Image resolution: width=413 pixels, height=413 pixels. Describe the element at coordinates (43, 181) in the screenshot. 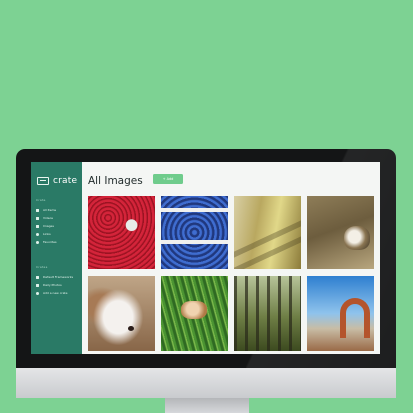

I see `crate-logo-icon` at that location.